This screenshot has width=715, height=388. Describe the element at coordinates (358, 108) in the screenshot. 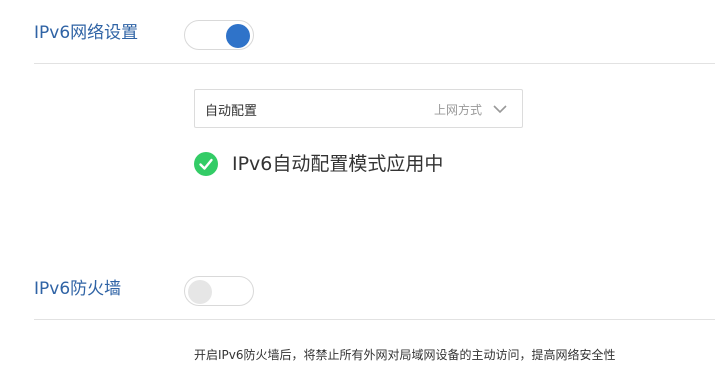

I see `connection-mode-select: 自动配置 上网方式` at that location.